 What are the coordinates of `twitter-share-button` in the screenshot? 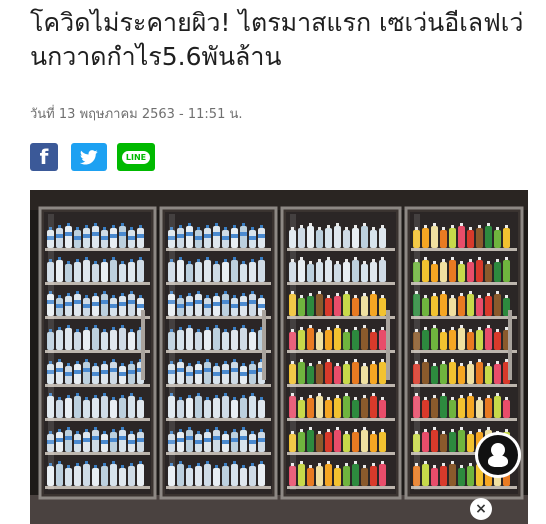 It's located at (89, 157).